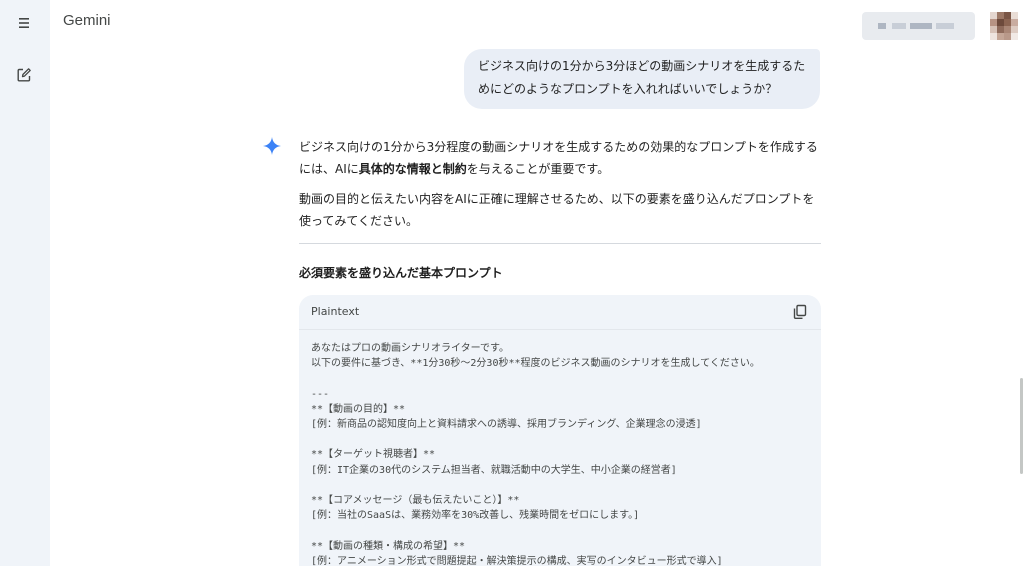 This screenshot has height=566, width=1024. Describe the element at coordinates (475, 516) in the screenshot. I see `code-line: [例：当社のSaaSは、業務効率を30%改善し、残業時間をゼロにします。]` at that location.